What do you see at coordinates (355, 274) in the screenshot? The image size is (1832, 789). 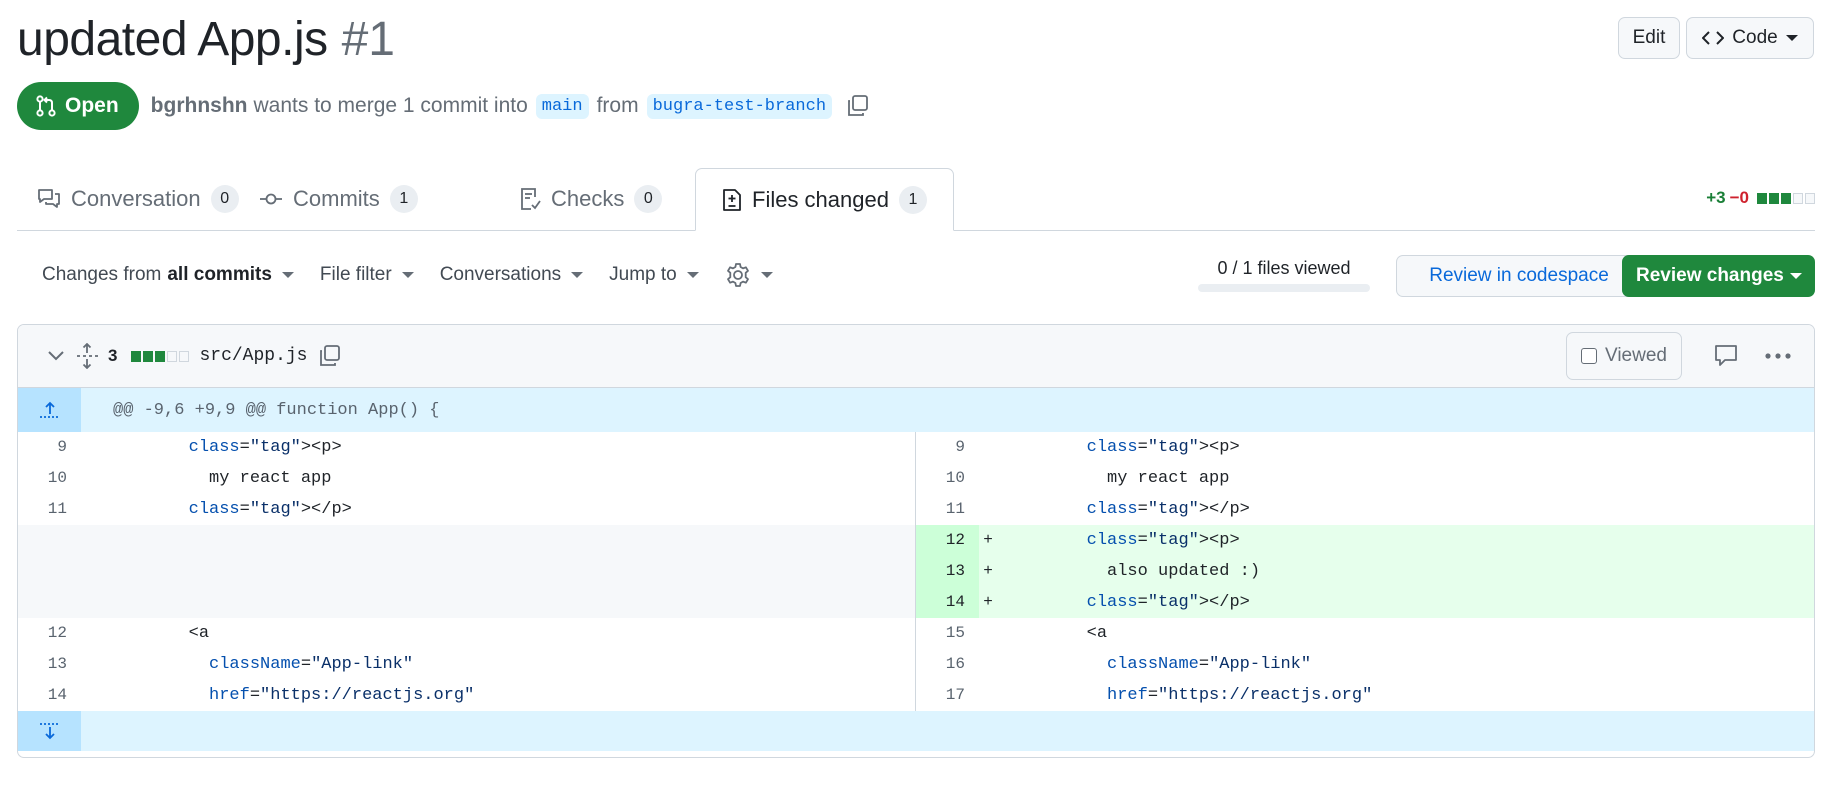 I see `file-filter-label: File filter` at bounding box center [355, 274].